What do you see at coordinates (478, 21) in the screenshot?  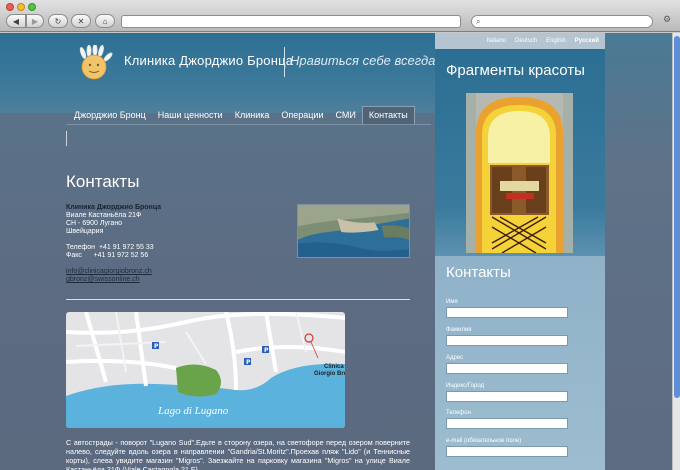 I see `search-icon: ⌕` at bounding box center [478, 21].